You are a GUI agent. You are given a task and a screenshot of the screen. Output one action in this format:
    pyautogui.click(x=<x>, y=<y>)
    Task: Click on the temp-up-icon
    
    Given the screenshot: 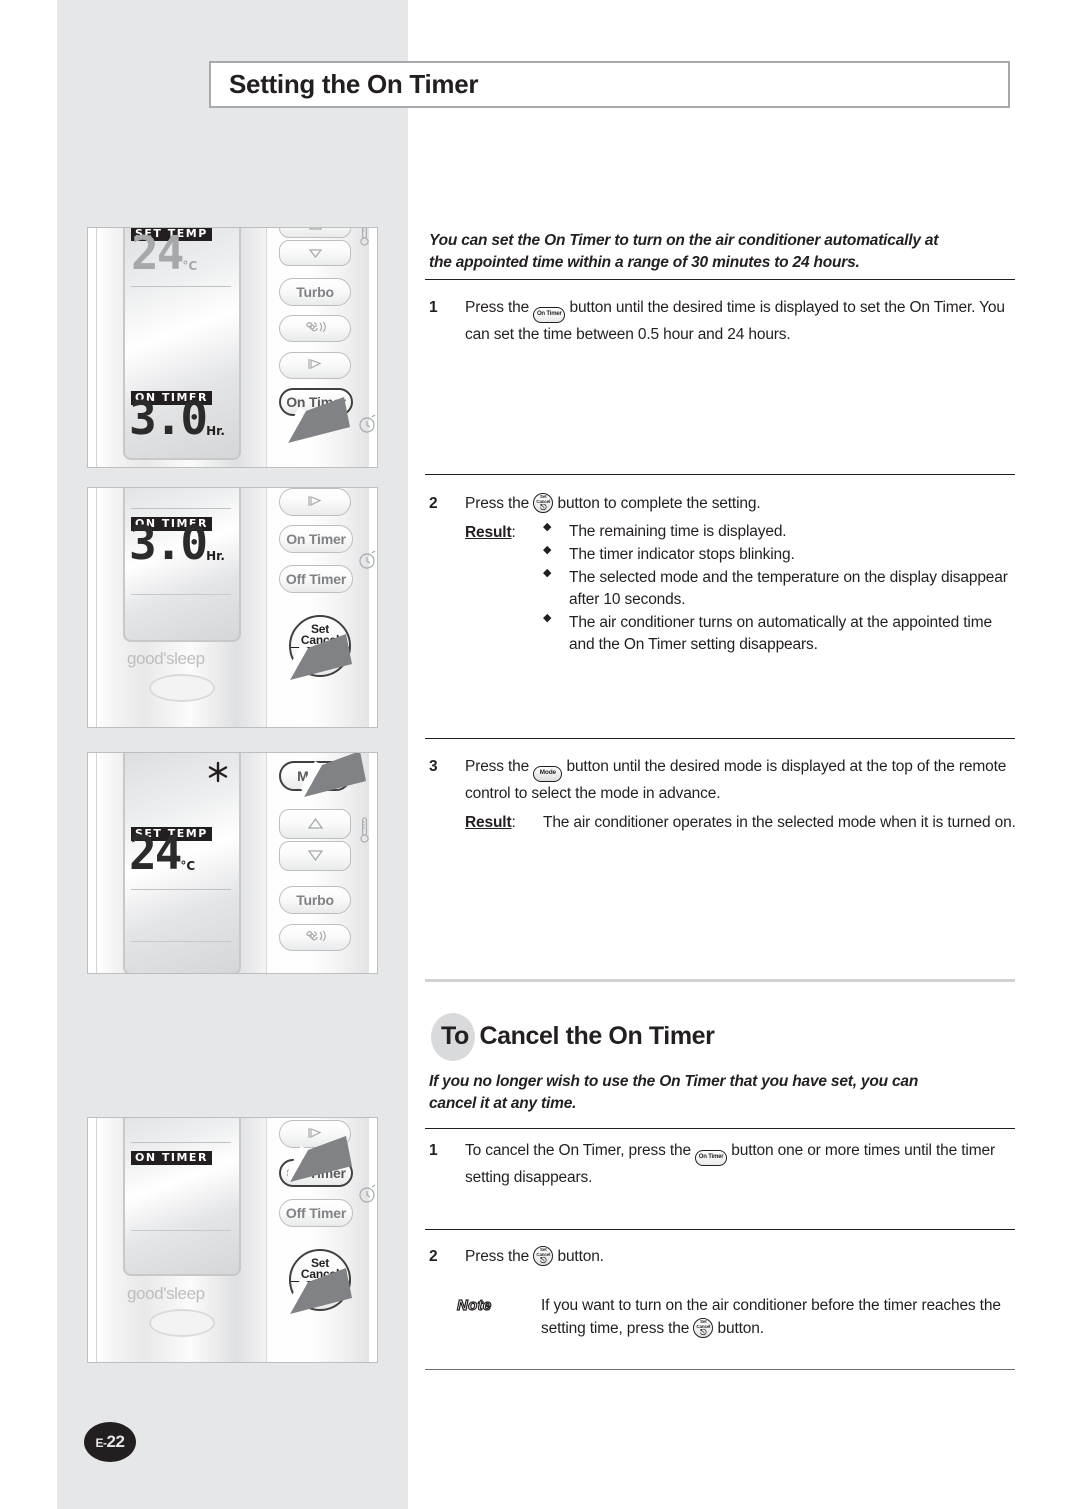 What is the action you would take?
    pyautogui.click(x=315, y=824)
    